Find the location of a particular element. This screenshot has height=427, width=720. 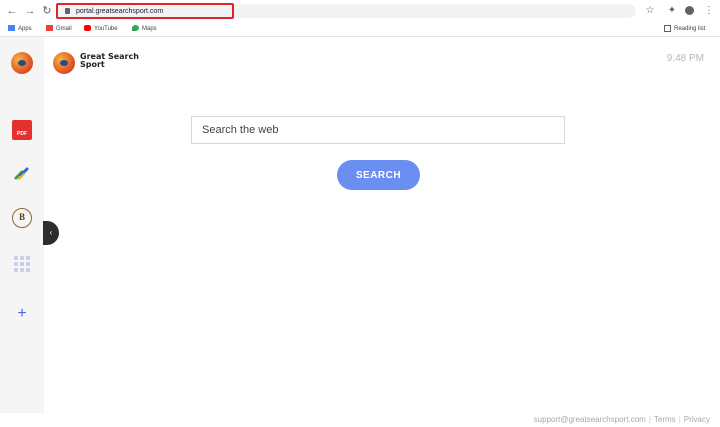

browser-toolbar: ← → ↻ portal.greatsearchsport.com ☆ ✦ ⋮ is located at coordinates (360, 11).